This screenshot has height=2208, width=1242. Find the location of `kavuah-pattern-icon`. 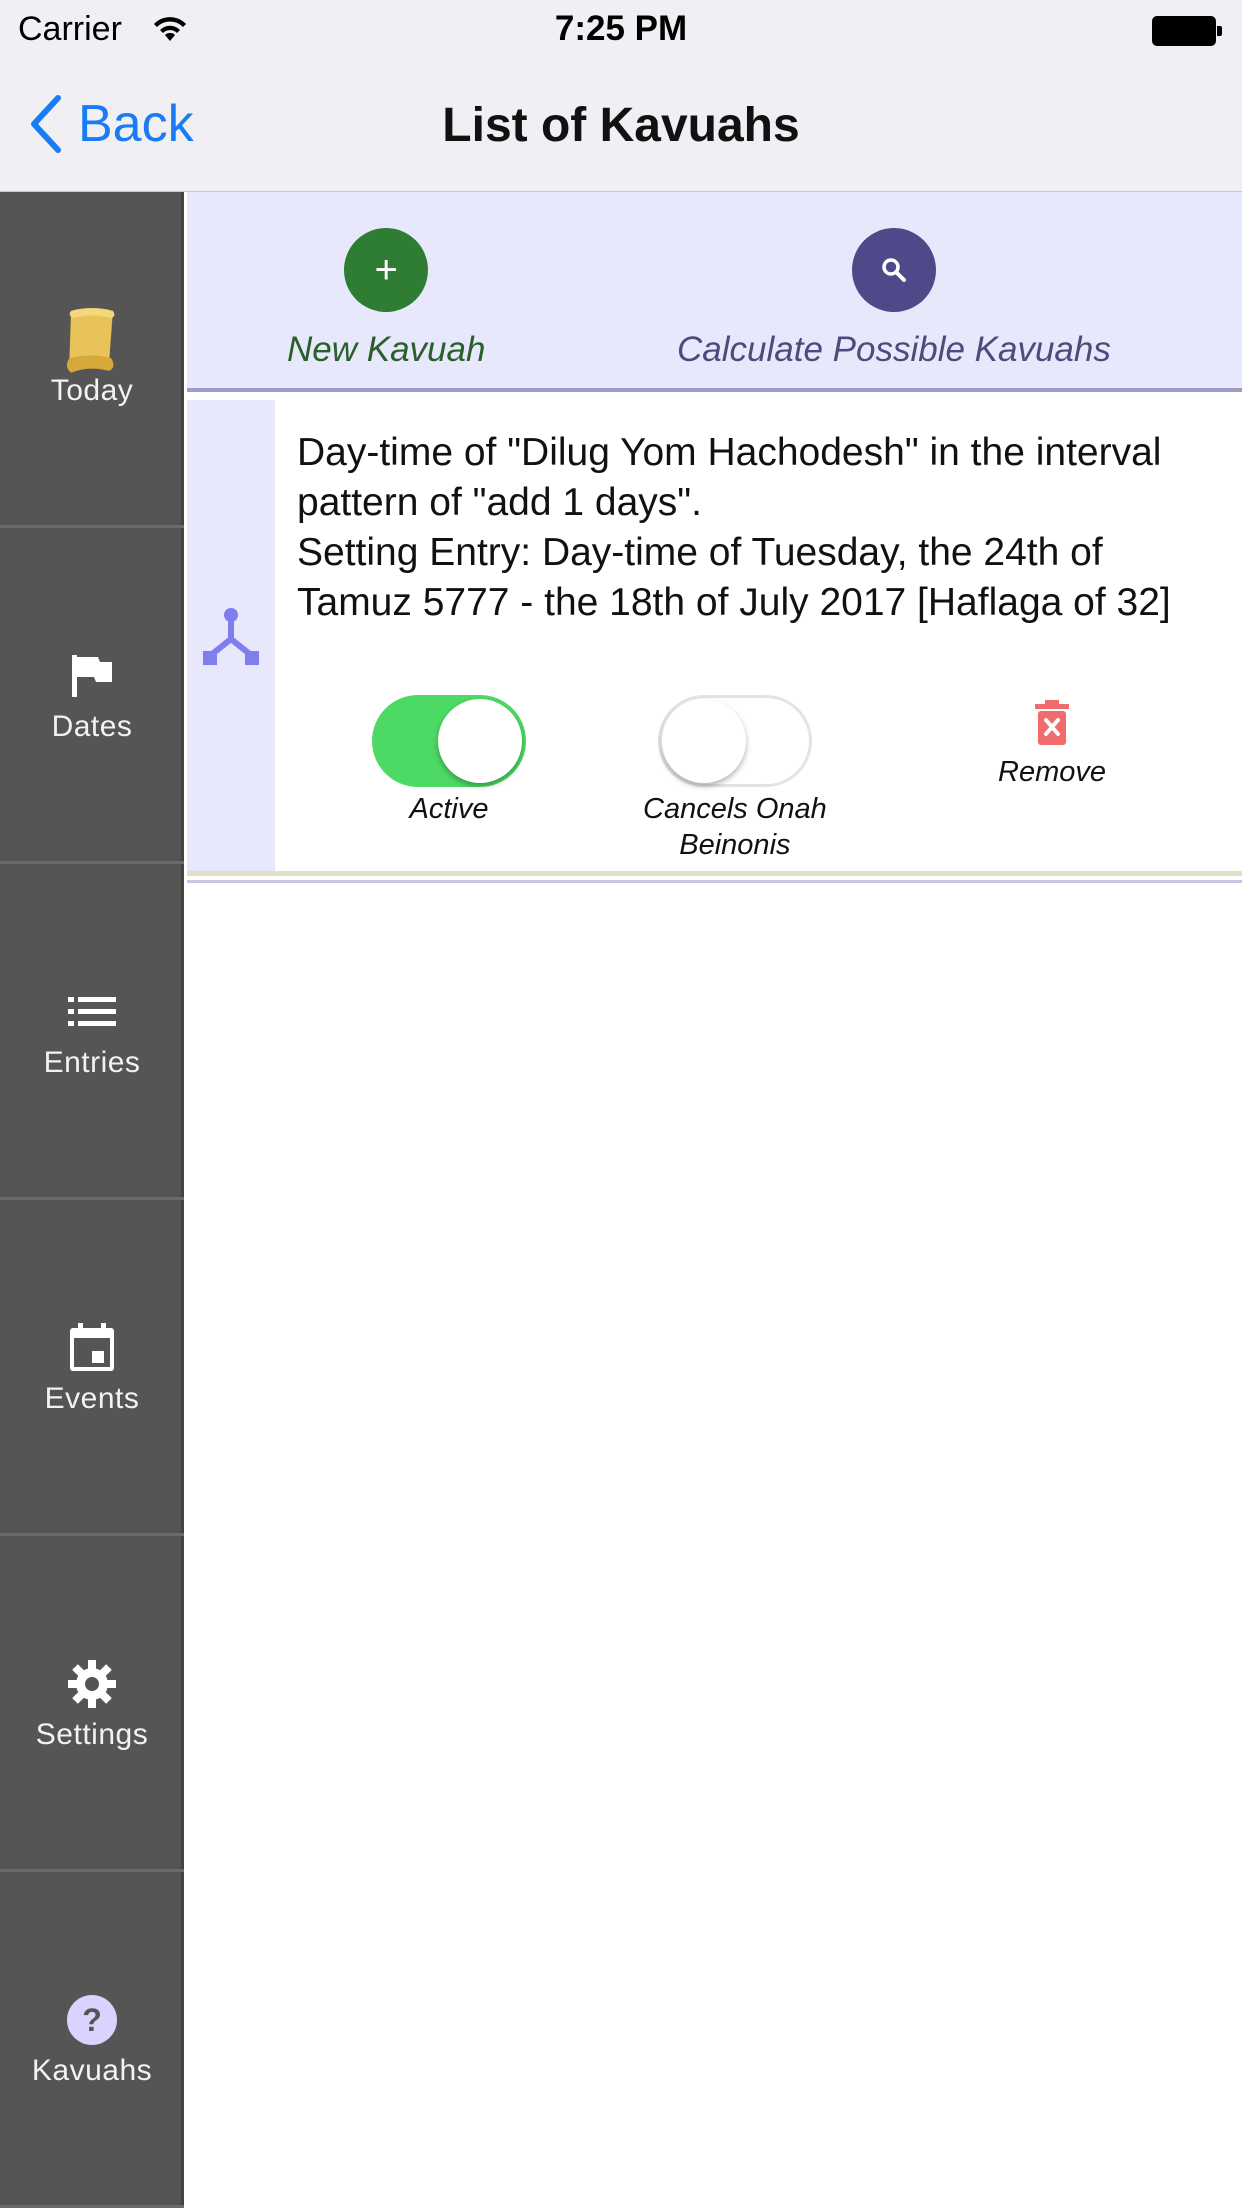

kavuah-pattern-icon is located at coordinates (231, 636).